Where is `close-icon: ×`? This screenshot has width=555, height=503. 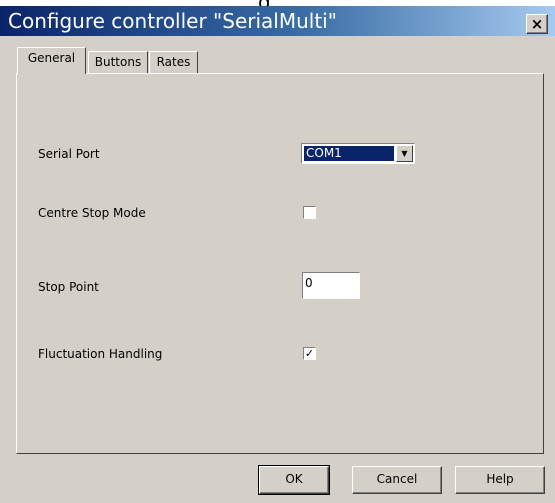 close-icon: × is located at coordinates (537, 24).